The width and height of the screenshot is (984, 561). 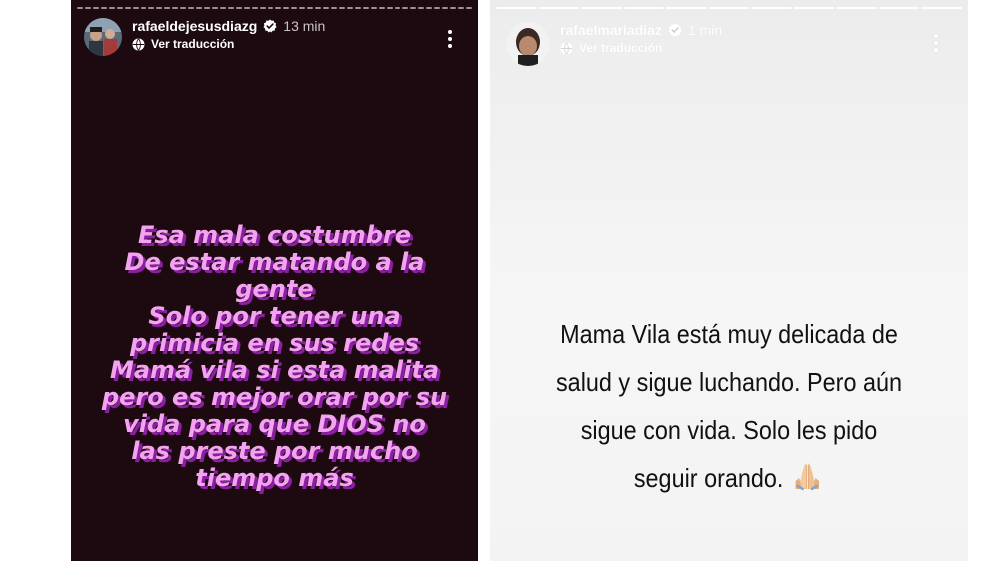 What do you see at coordinates (708, 478) in the screenshot?
I see `story-text-line: seguir orando.` at bounding box center [708, 478].